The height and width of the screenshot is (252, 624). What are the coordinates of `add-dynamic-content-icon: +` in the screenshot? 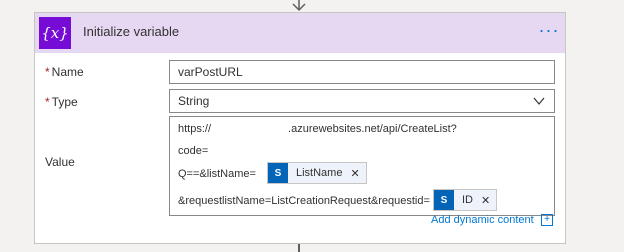 It's located at (547, 220).